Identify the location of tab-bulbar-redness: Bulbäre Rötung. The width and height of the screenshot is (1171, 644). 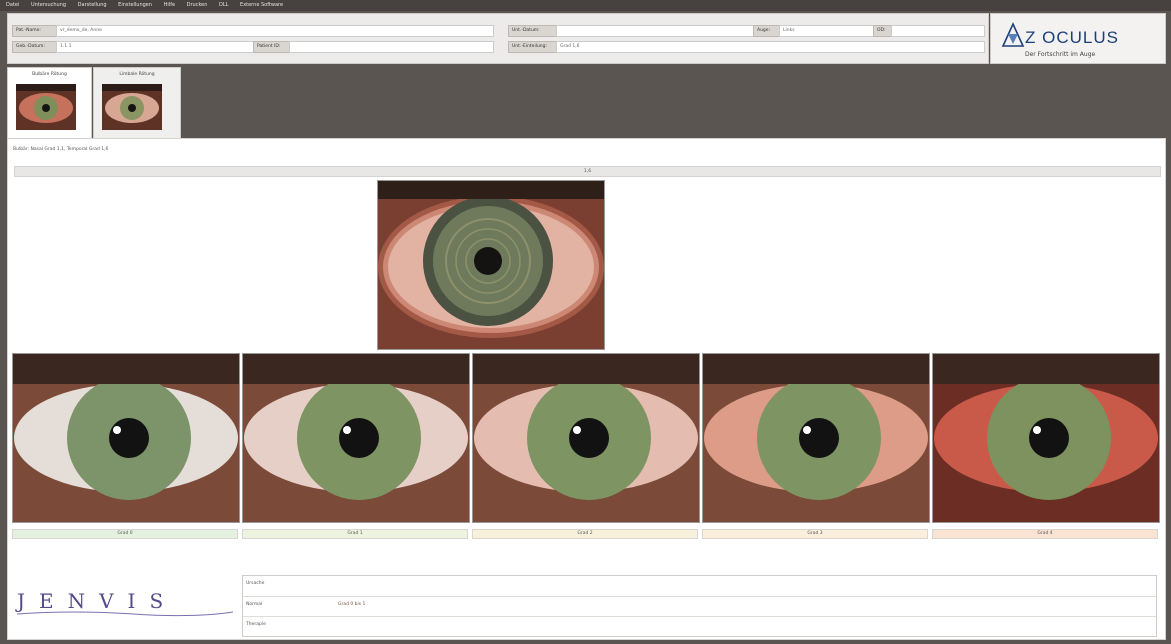
(49, 103).